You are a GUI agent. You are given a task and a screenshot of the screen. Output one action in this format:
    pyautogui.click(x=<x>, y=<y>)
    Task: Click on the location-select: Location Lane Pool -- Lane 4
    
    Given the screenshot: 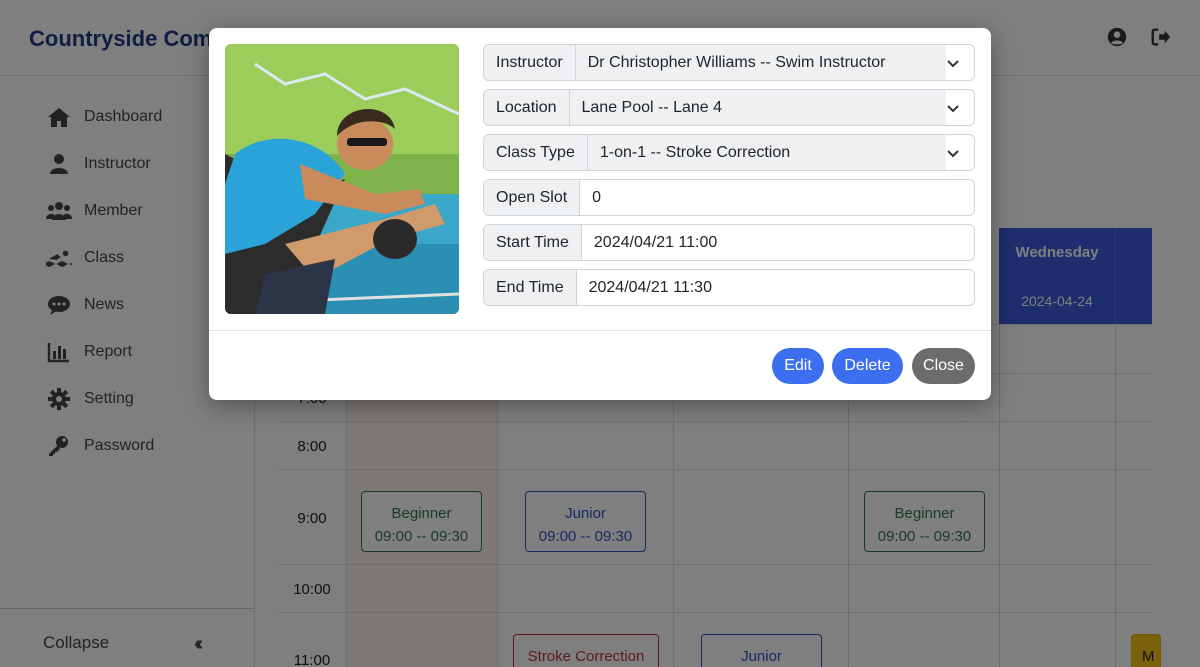 What is the action you would take?
    pyautogui.click(x=729, y=107)
    